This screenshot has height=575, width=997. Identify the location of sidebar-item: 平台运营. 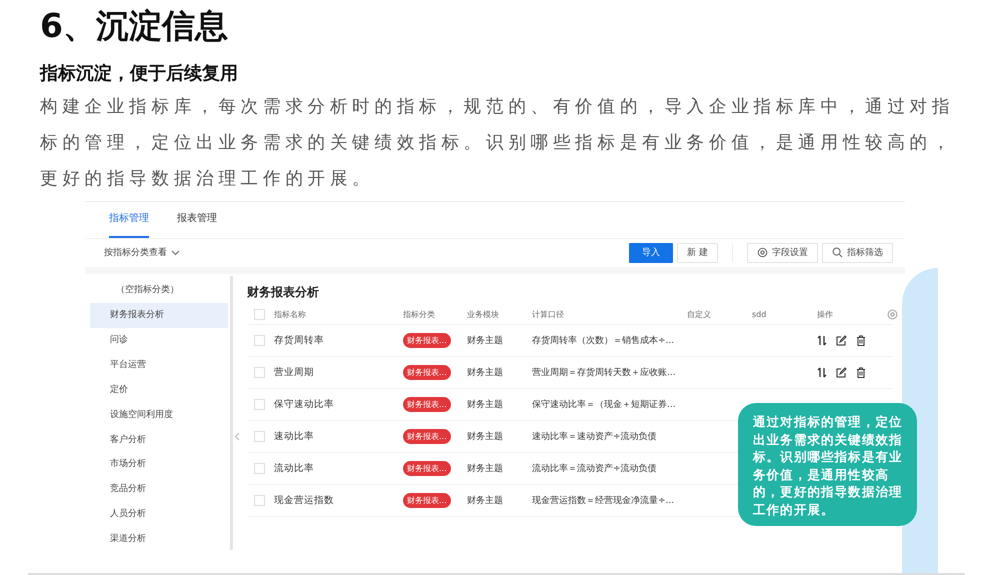
(159, 365).